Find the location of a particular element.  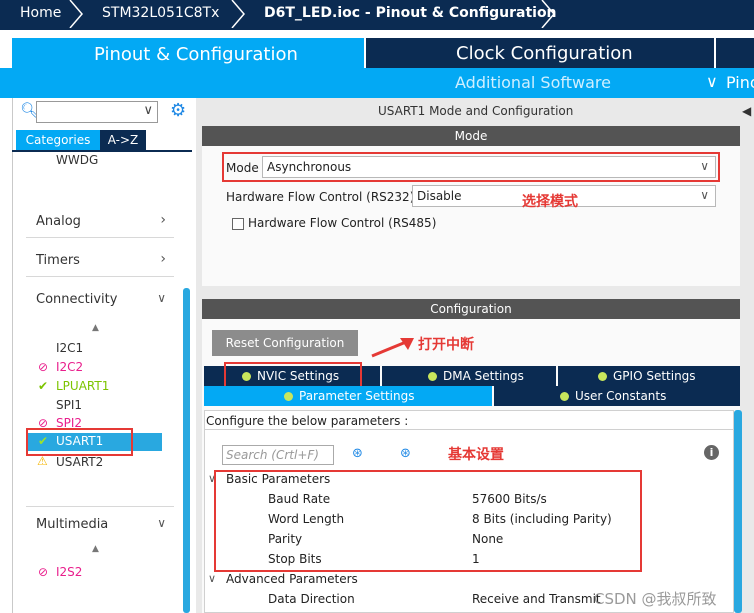

tab-pinout-label: Pinout & Configuration is located at coordinates (196, 54).